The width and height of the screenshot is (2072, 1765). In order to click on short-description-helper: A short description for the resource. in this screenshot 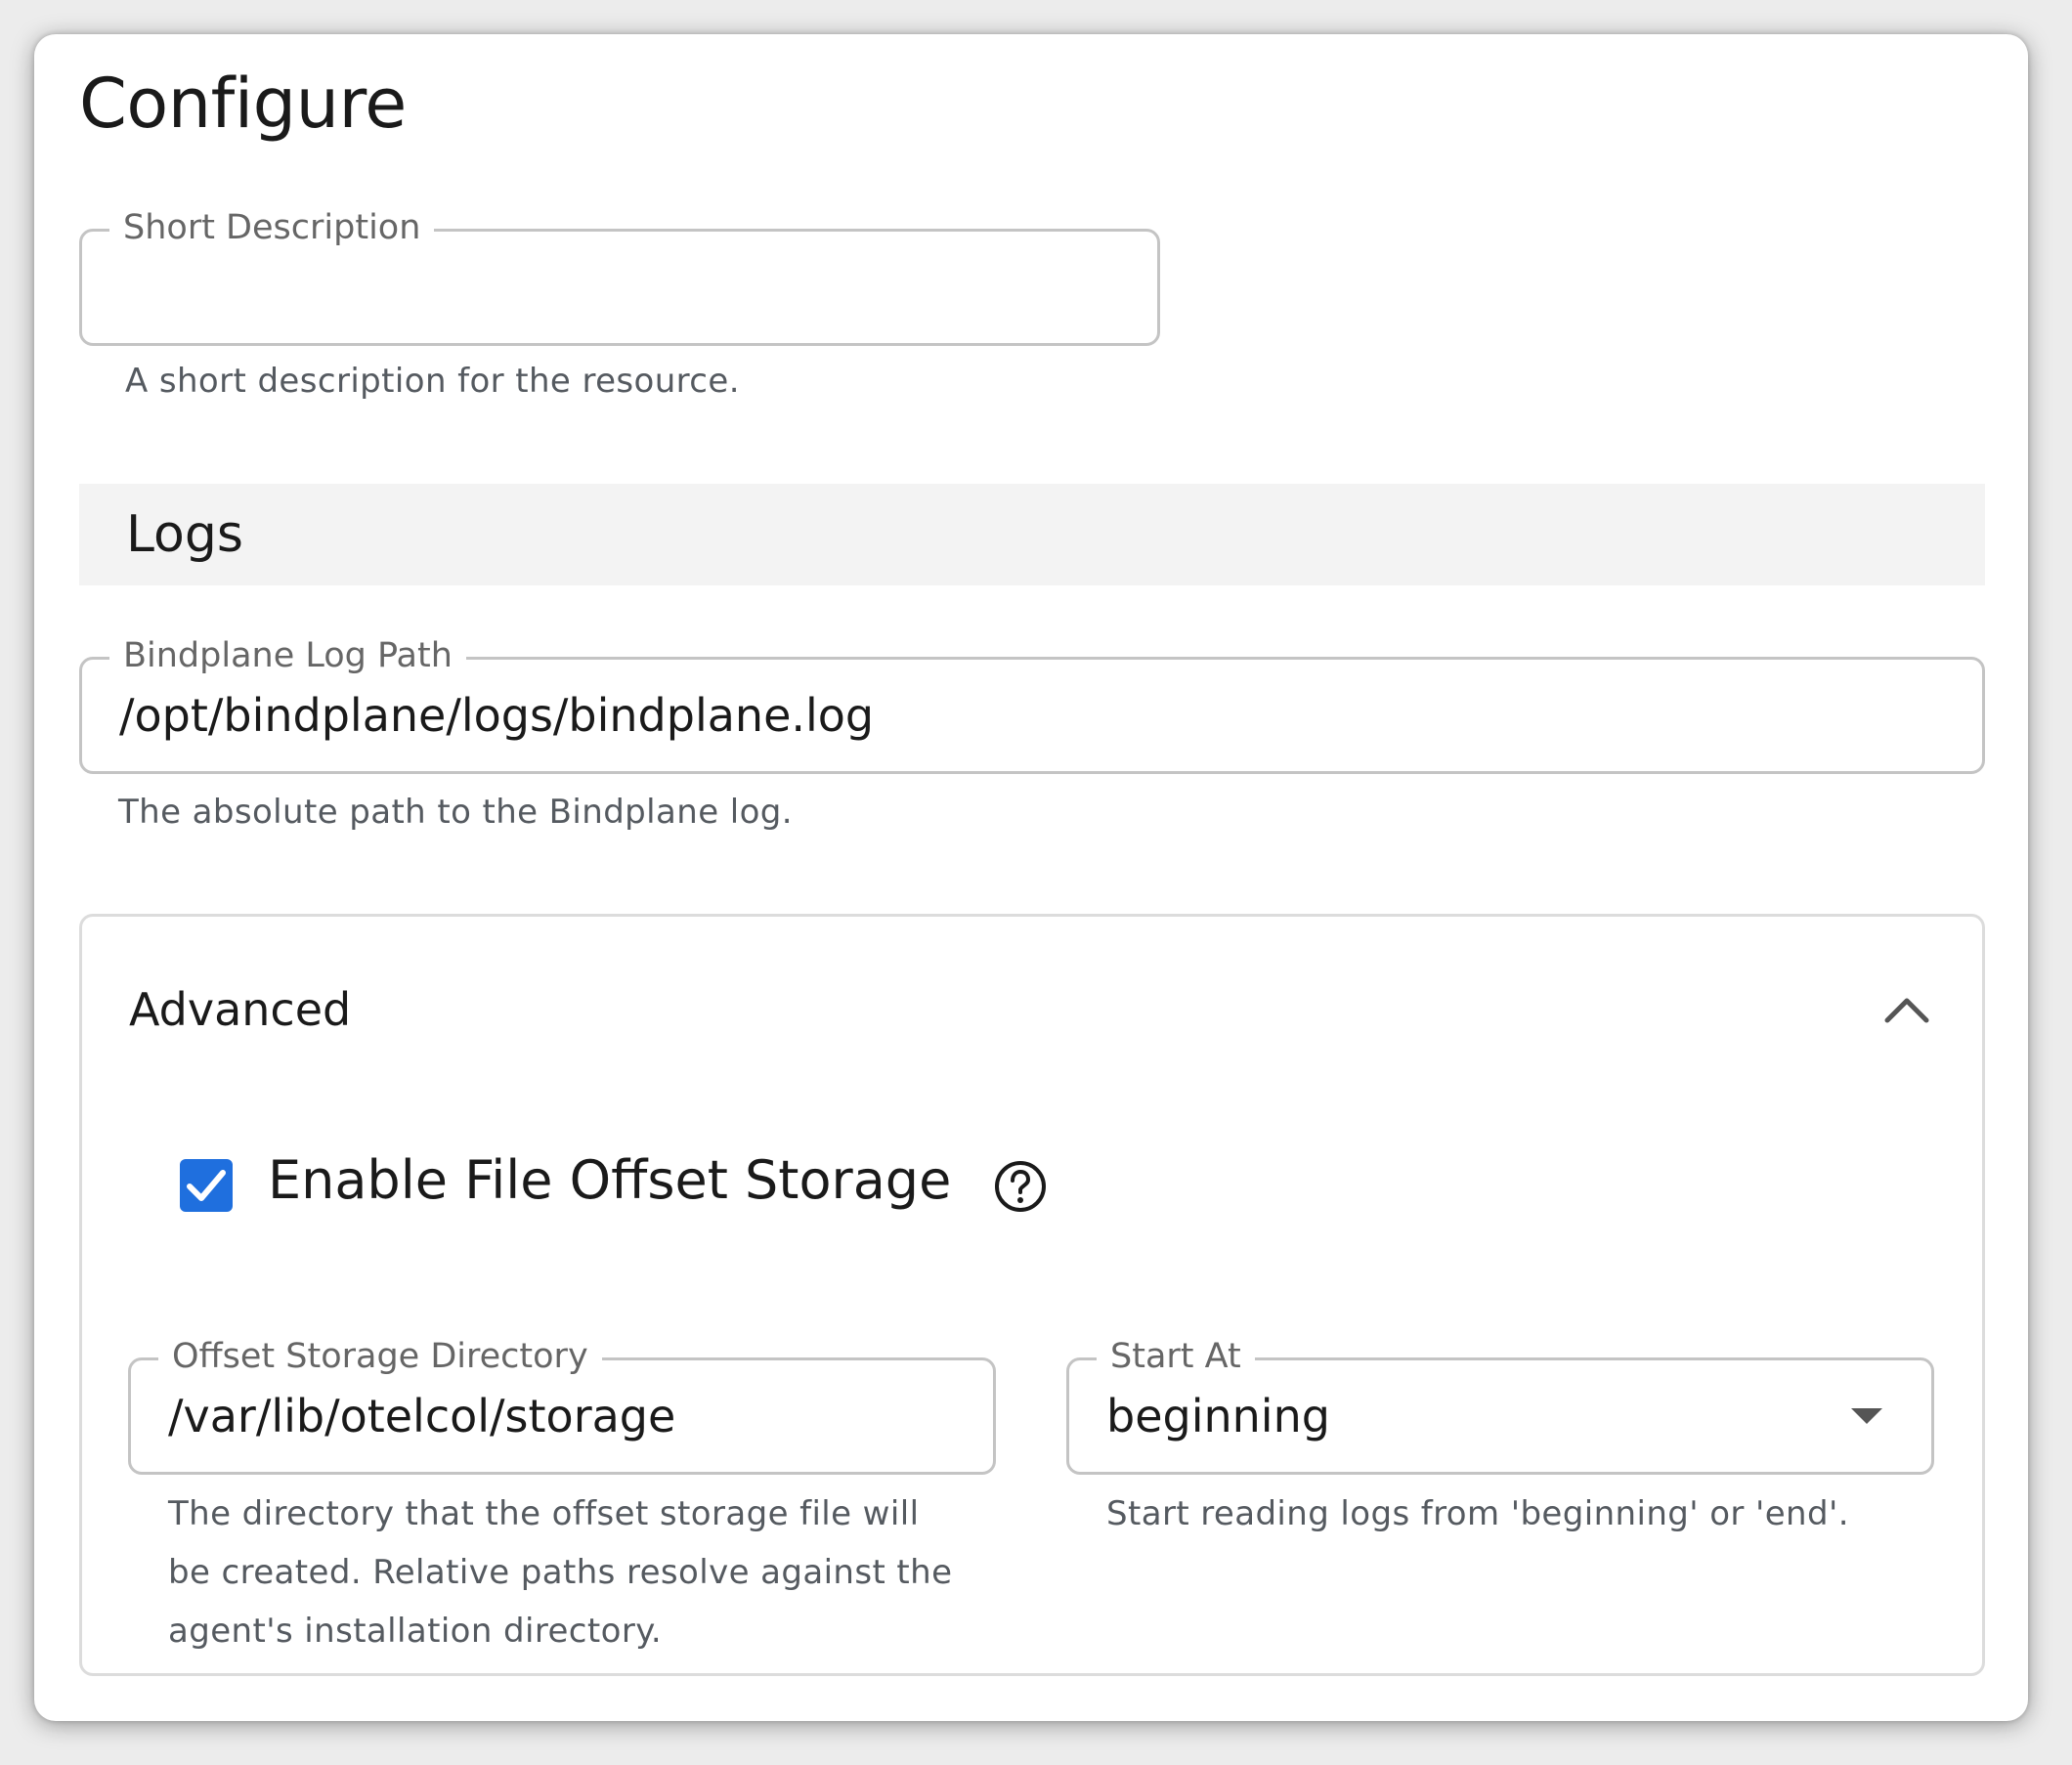, I will do `click(432, 382)`.